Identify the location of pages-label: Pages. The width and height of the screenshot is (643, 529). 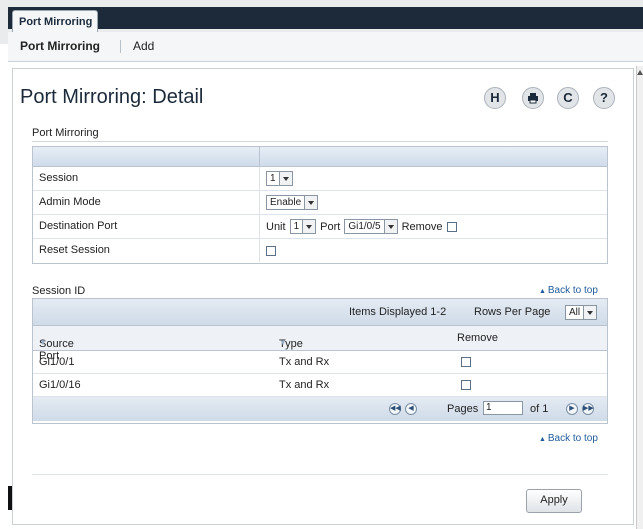
(463, 409).